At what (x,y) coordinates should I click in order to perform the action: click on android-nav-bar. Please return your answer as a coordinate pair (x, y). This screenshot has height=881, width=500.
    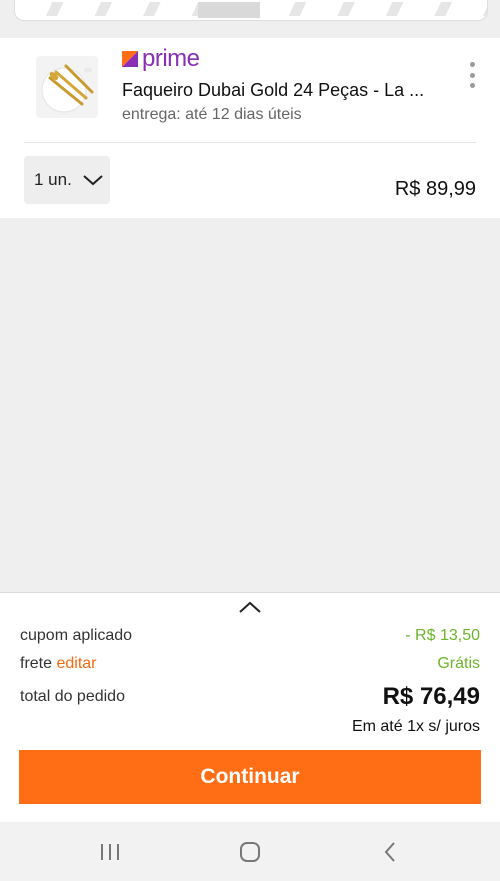
    Looking at the image, I should click on (250, 851).